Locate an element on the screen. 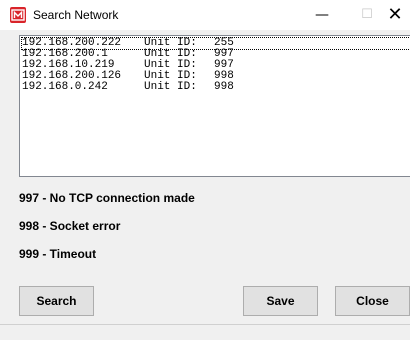 The image size is (410, 340). window-title: Search Network is located at coordinates (76, 15).